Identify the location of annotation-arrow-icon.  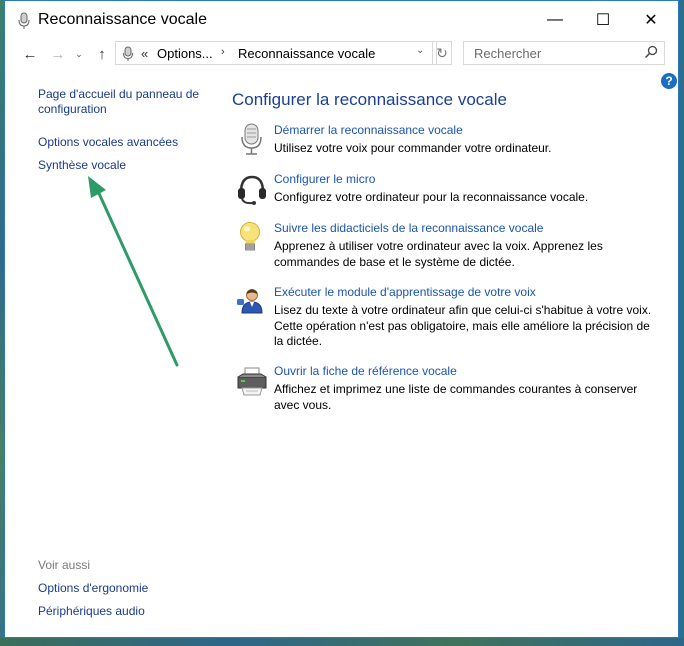
(133, 271).